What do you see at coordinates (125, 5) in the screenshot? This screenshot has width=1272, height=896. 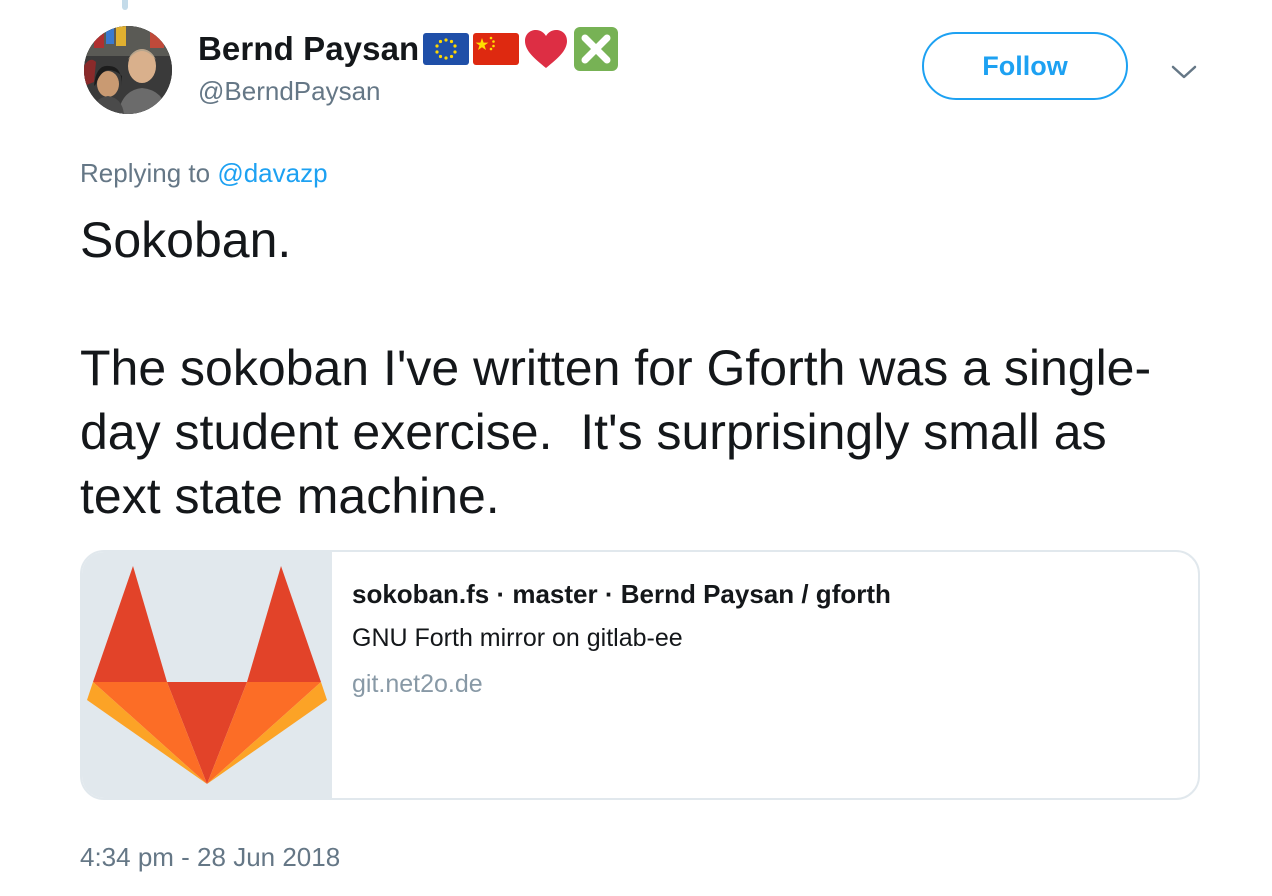 I see `thread-connector-line` at bounding box center [125, 5].